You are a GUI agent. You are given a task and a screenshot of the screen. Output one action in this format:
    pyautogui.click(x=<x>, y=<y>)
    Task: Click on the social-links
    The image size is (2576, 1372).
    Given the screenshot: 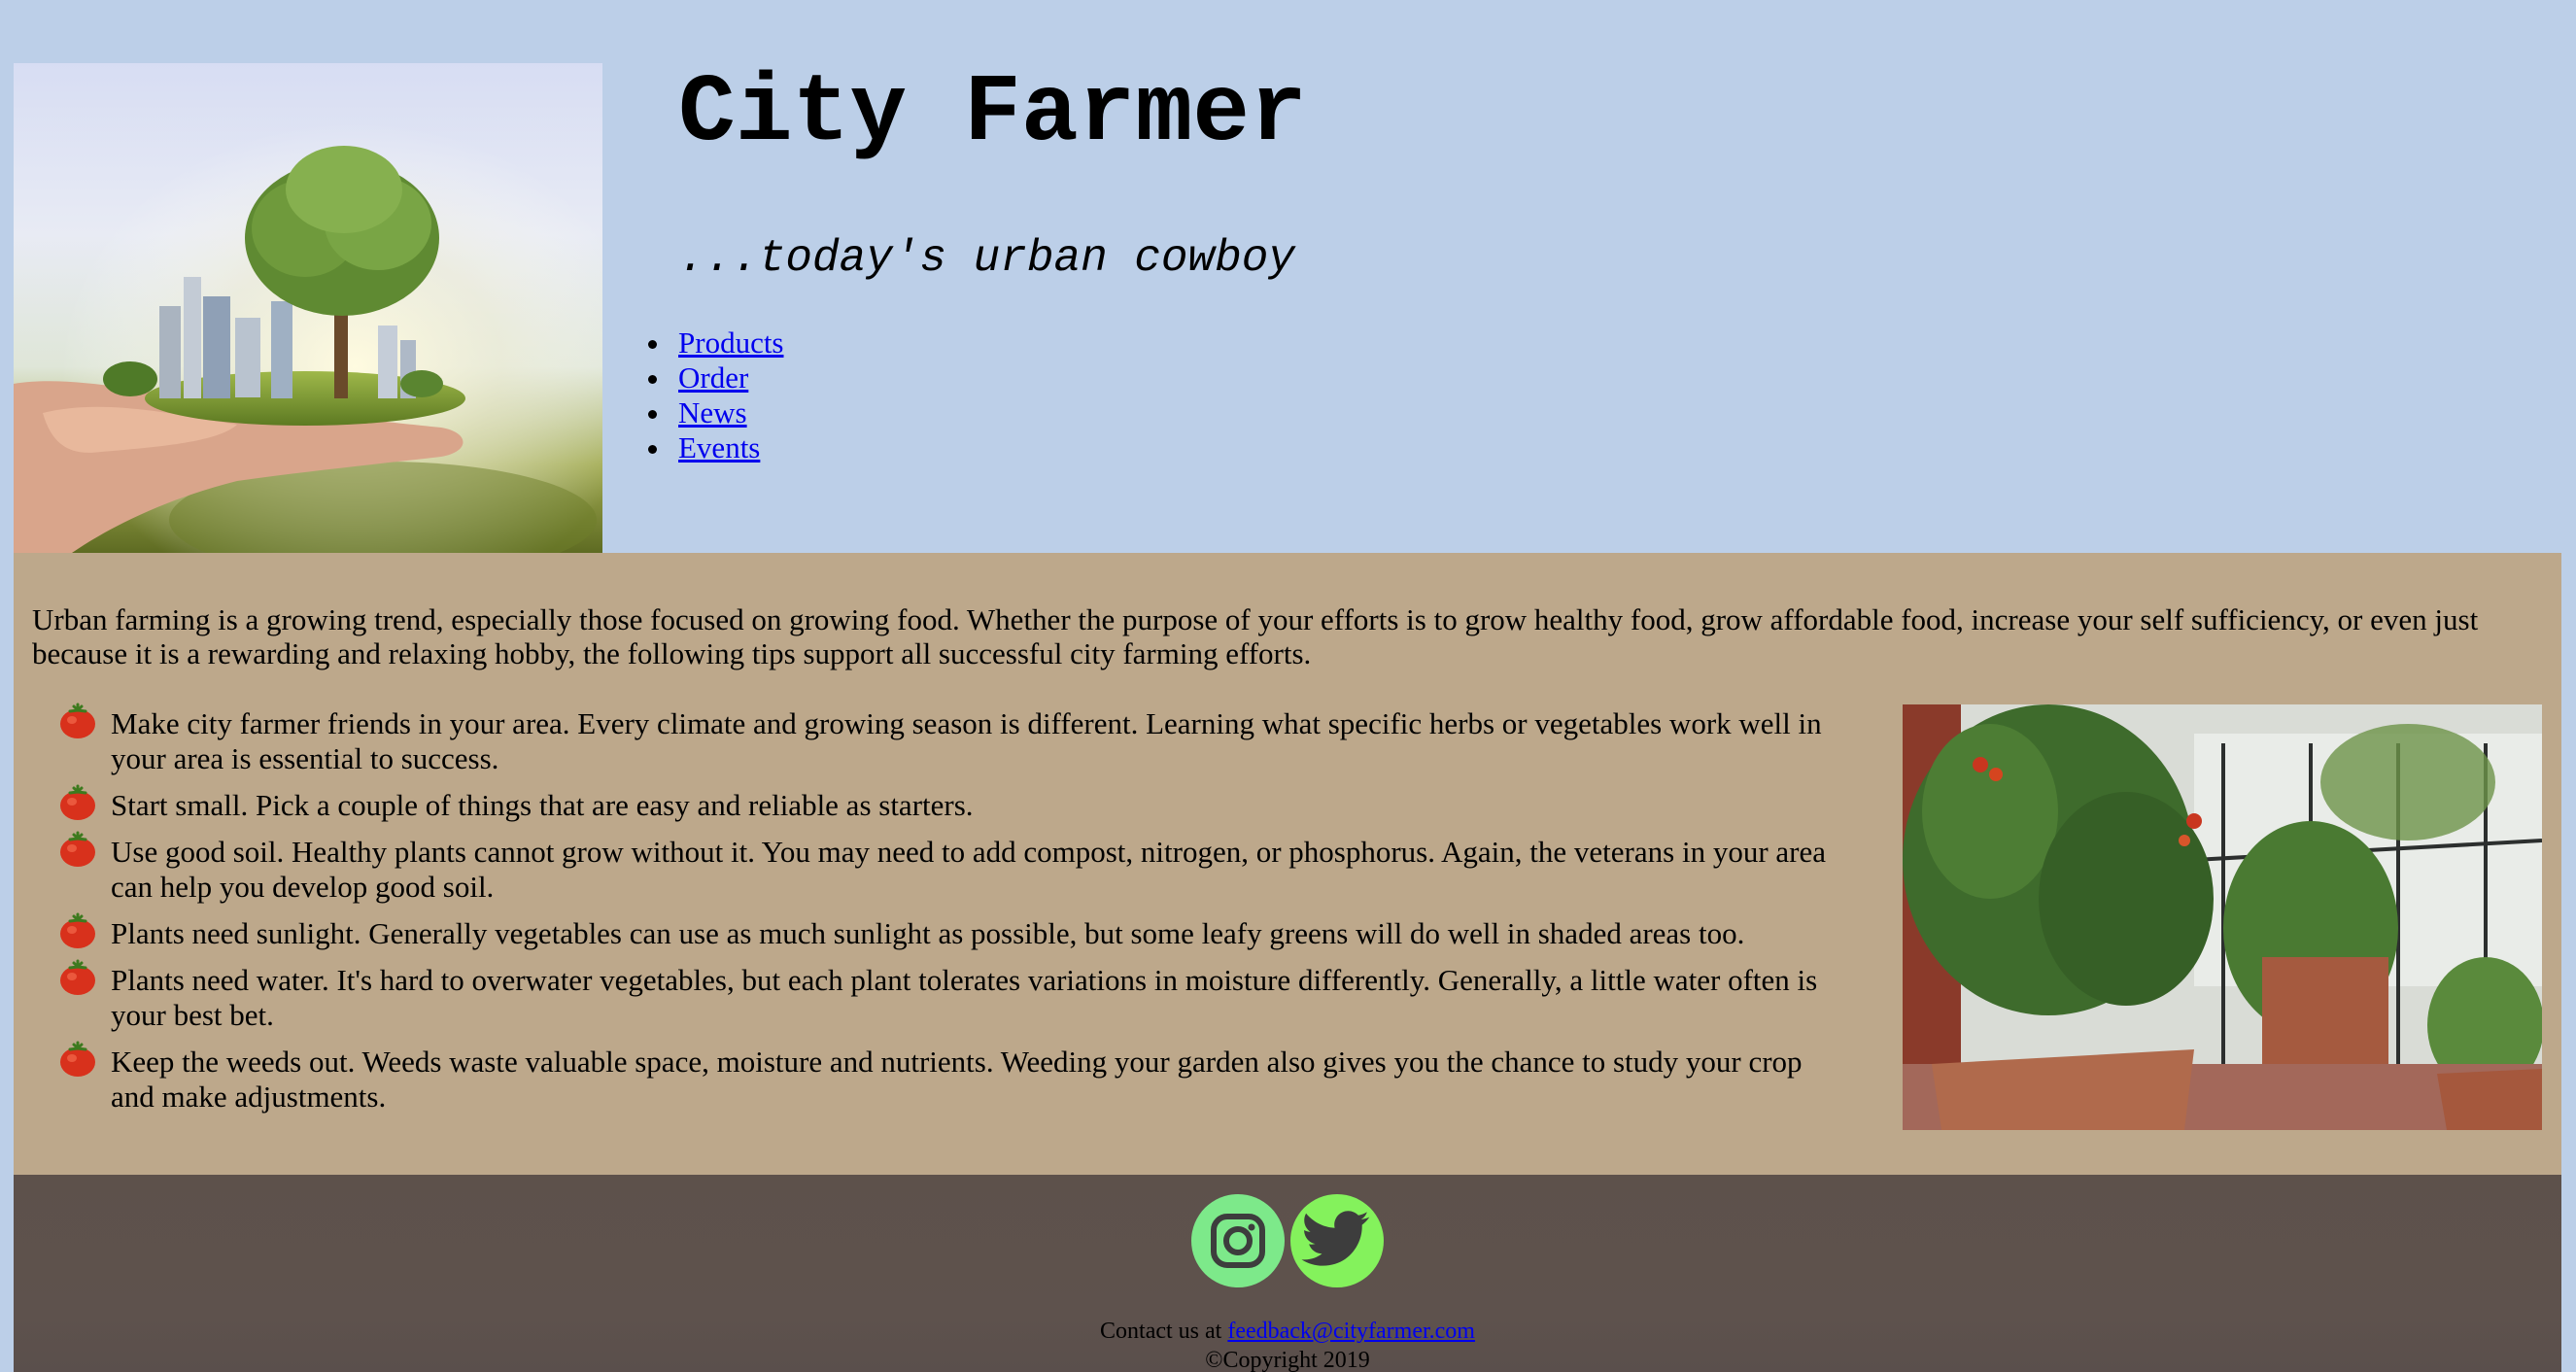 What is the action you would take?
    pyautogui.click(x=1288, y=1243)
    